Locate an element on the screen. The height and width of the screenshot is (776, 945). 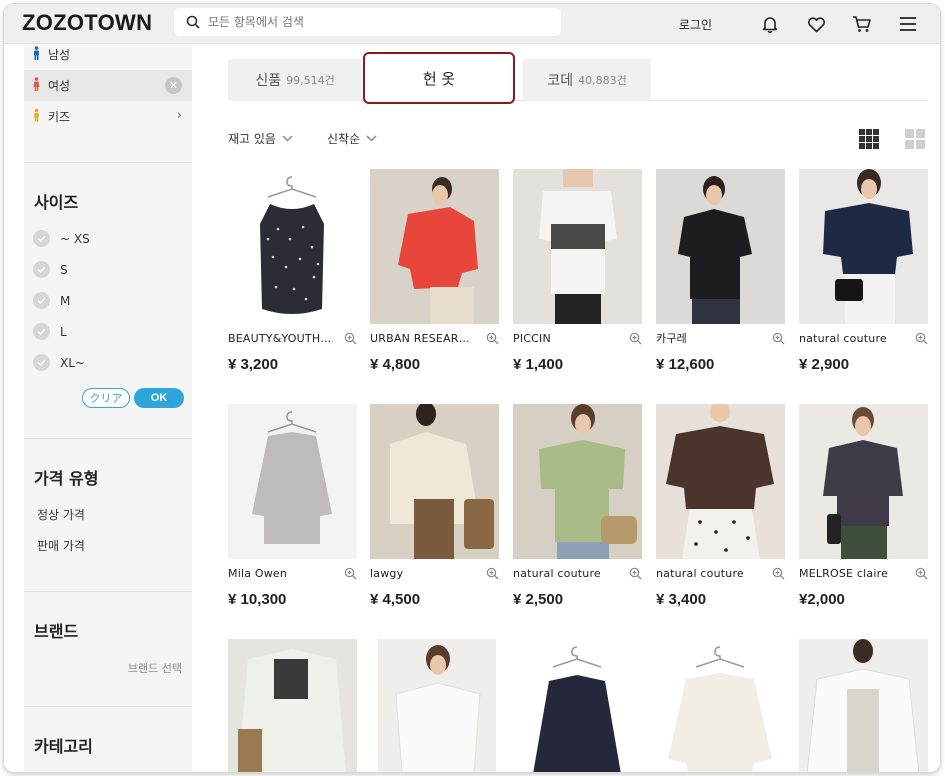
size-option: XL~ is located at coordinates (108, 362).